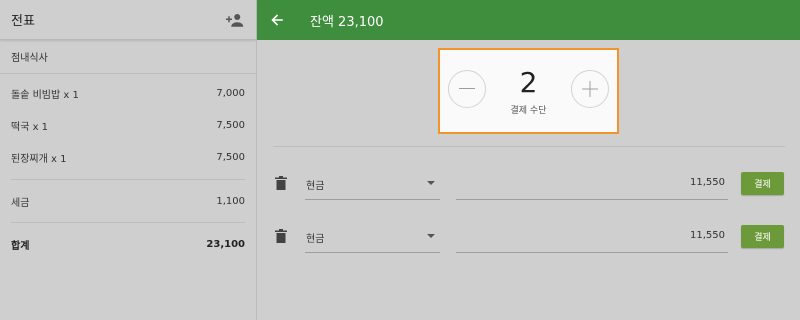 The width and height of the screenshot is (800, 320). Describe the element at coordinates (128, 57) in the screenshot. I see `order-type: 점내식사` at that location.